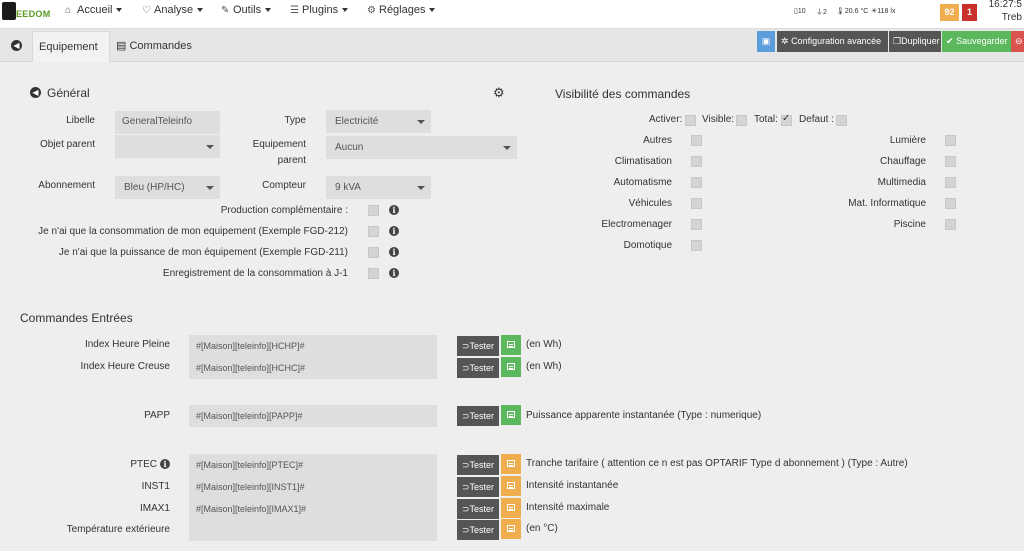 This screenshot has height=551, width=1024. What do you see at coordinates (819, 12) in the screenshot?
I see `plug-icon: ⏚` at bounding box center [819, 12].